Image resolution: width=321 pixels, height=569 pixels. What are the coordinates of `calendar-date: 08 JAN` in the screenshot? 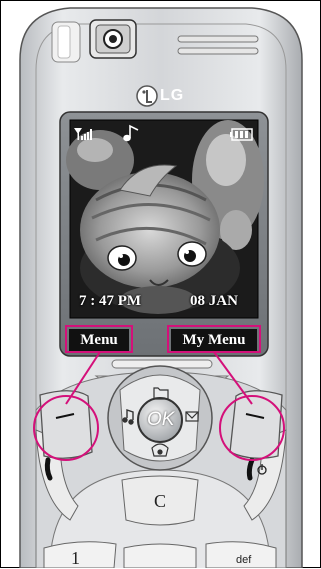 It's located at (214, 301).